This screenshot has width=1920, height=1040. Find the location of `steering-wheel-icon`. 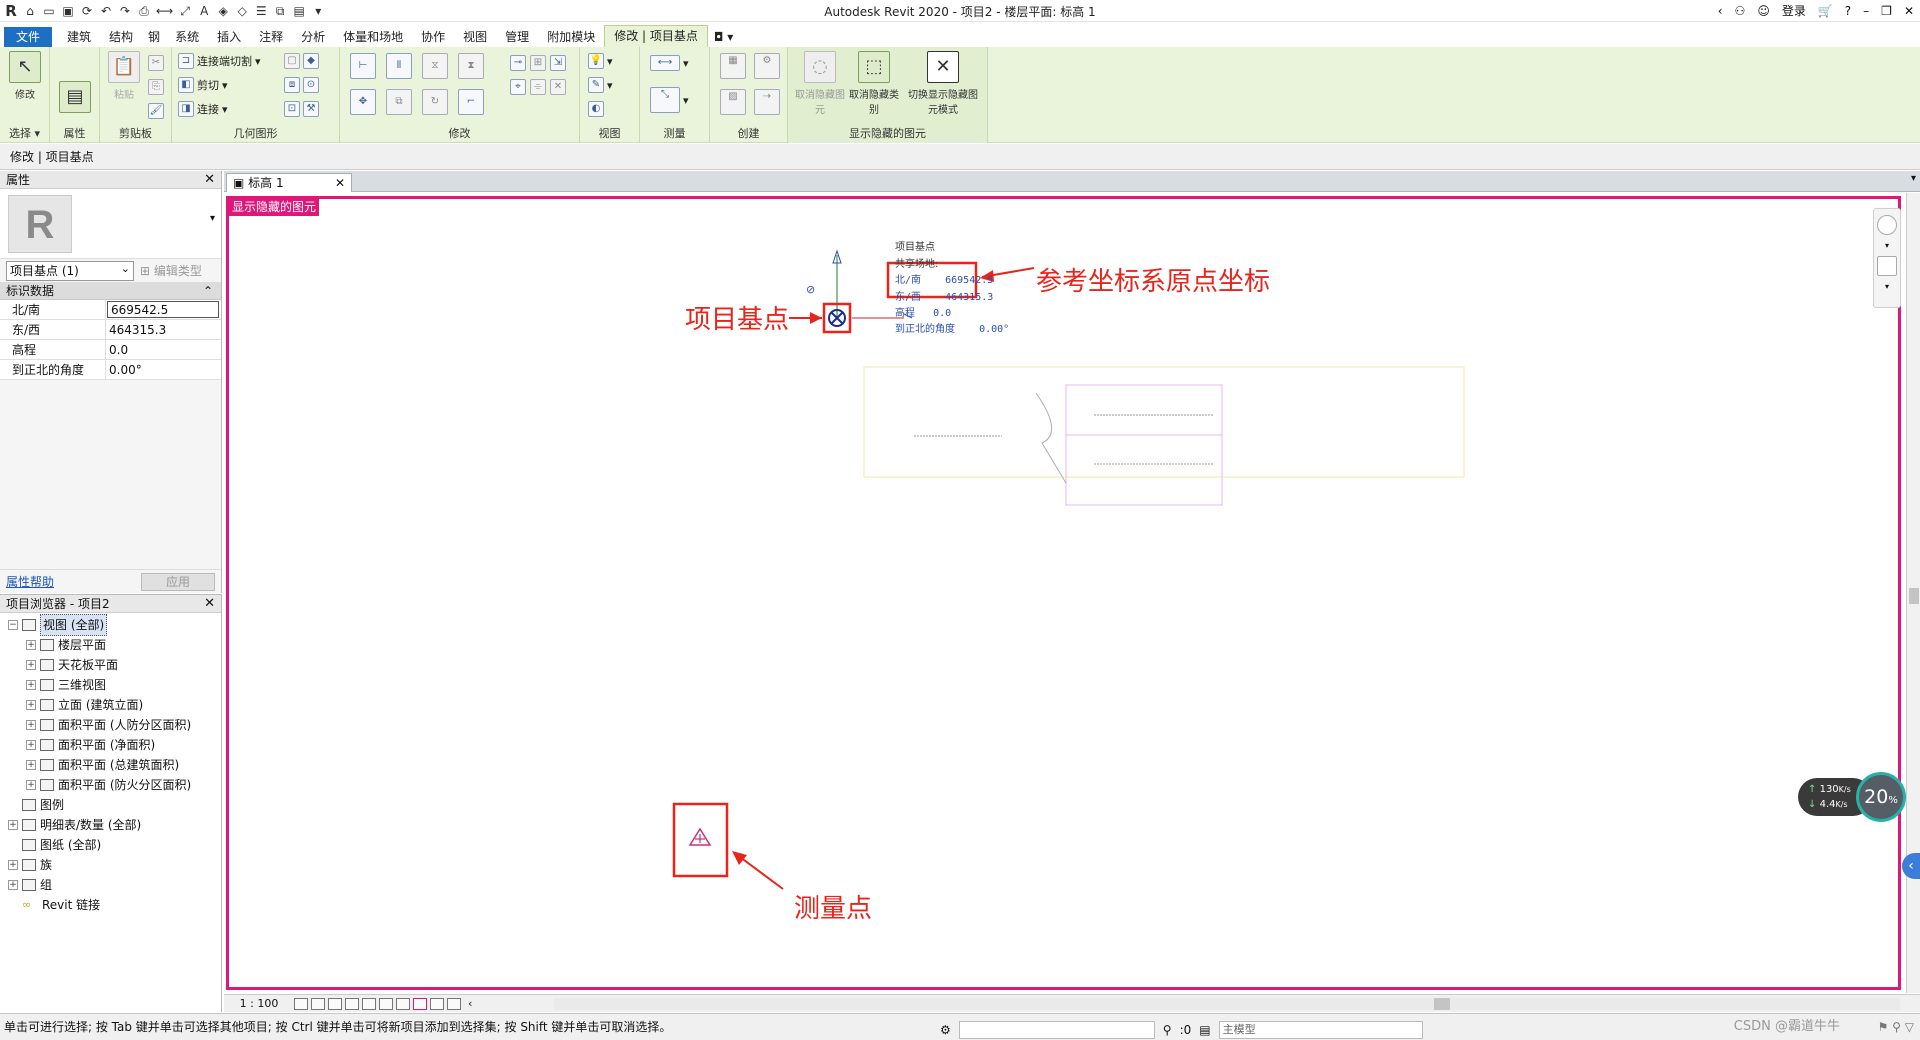

steering-wheel-icon is located at coordinates (1887, 225).